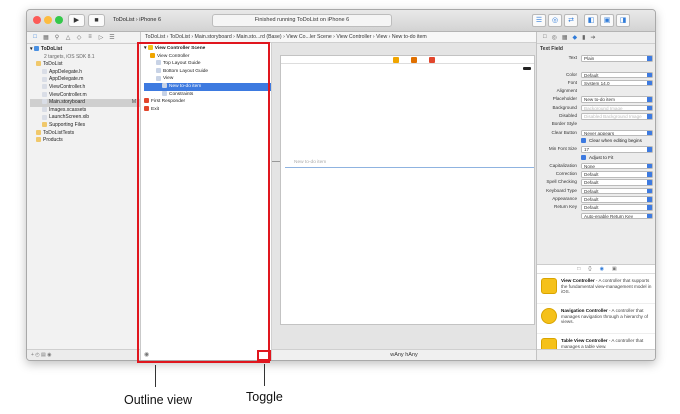 The width and height of the screenshot is (680, 414). What do you see at coordinates (85, 80) in the screenshot?
I see `navigator-item: AppDelegate.m` at bounding box center [85, 80].